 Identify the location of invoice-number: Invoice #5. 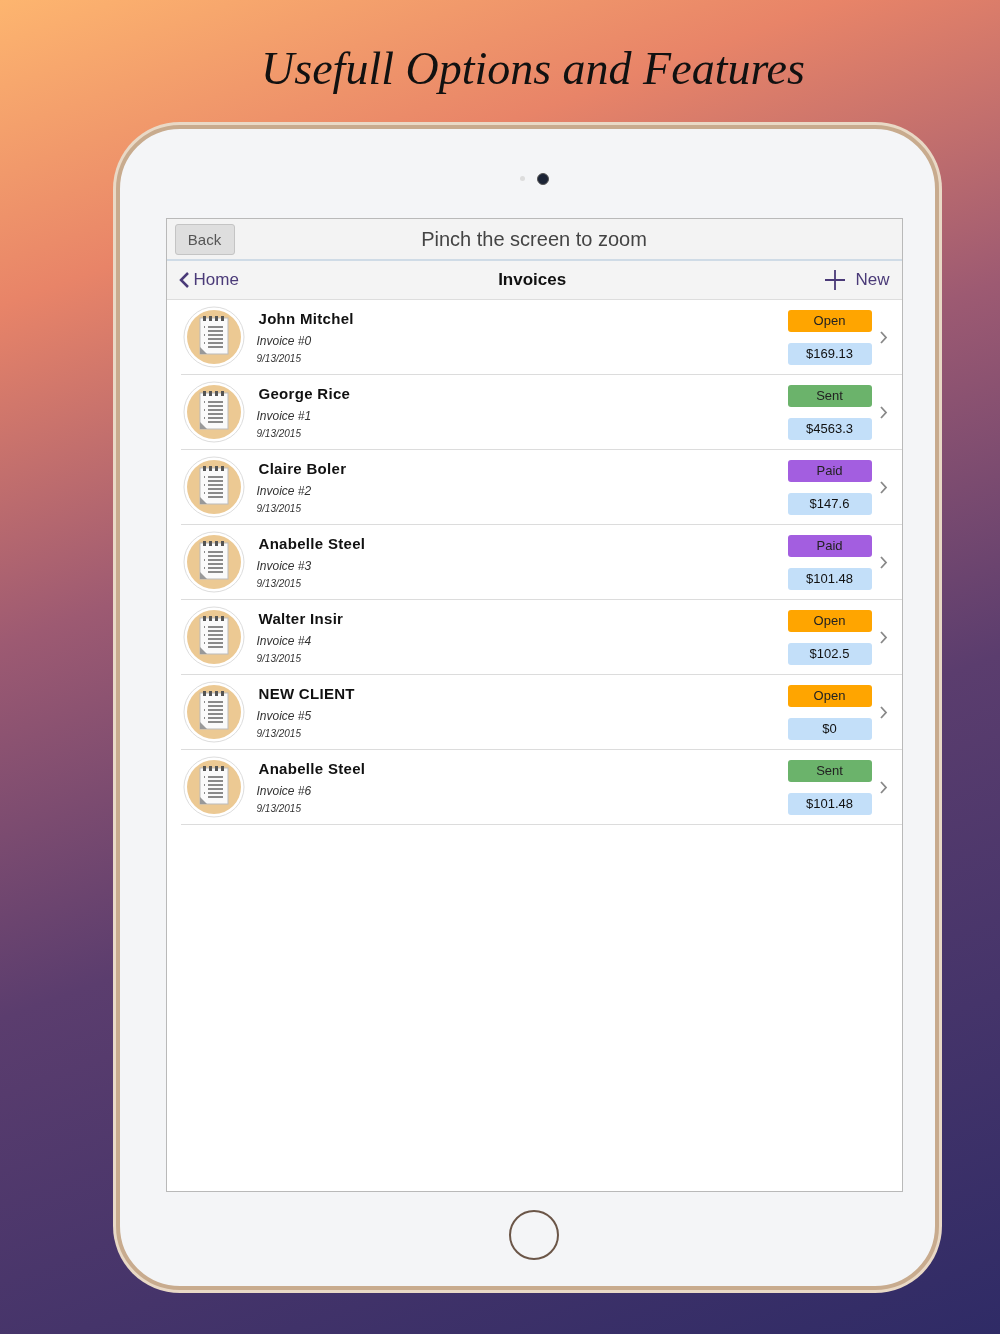
(284, 716).